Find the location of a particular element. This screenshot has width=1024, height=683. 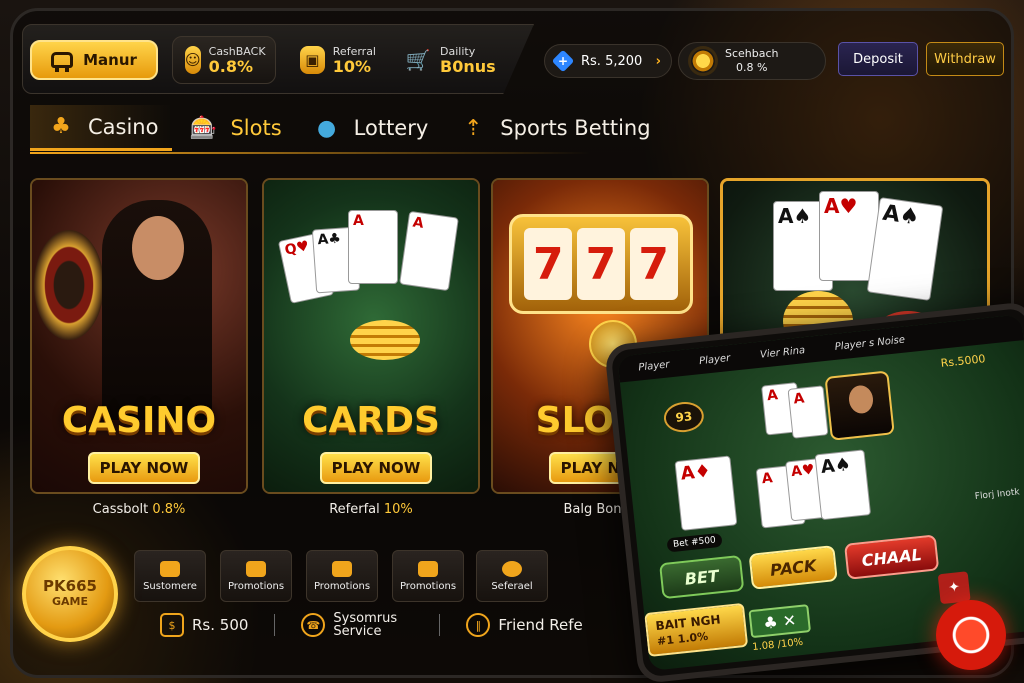

coin-line1: PK665 is located at coordinates (70, 586).